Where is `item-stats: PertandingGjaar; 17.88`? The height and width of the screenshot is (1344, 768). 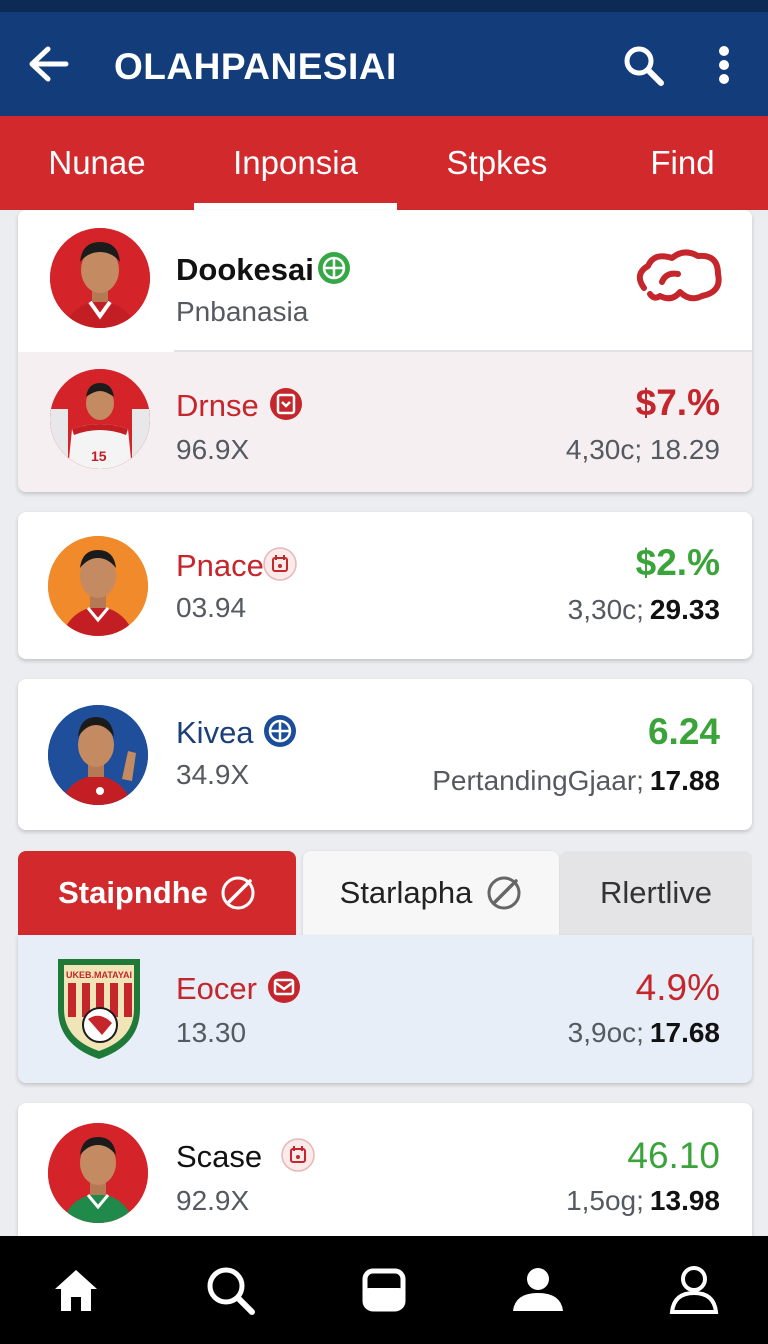
item-stats: PertandingGjaar; 17.88 is located at coordinates (576, 781).